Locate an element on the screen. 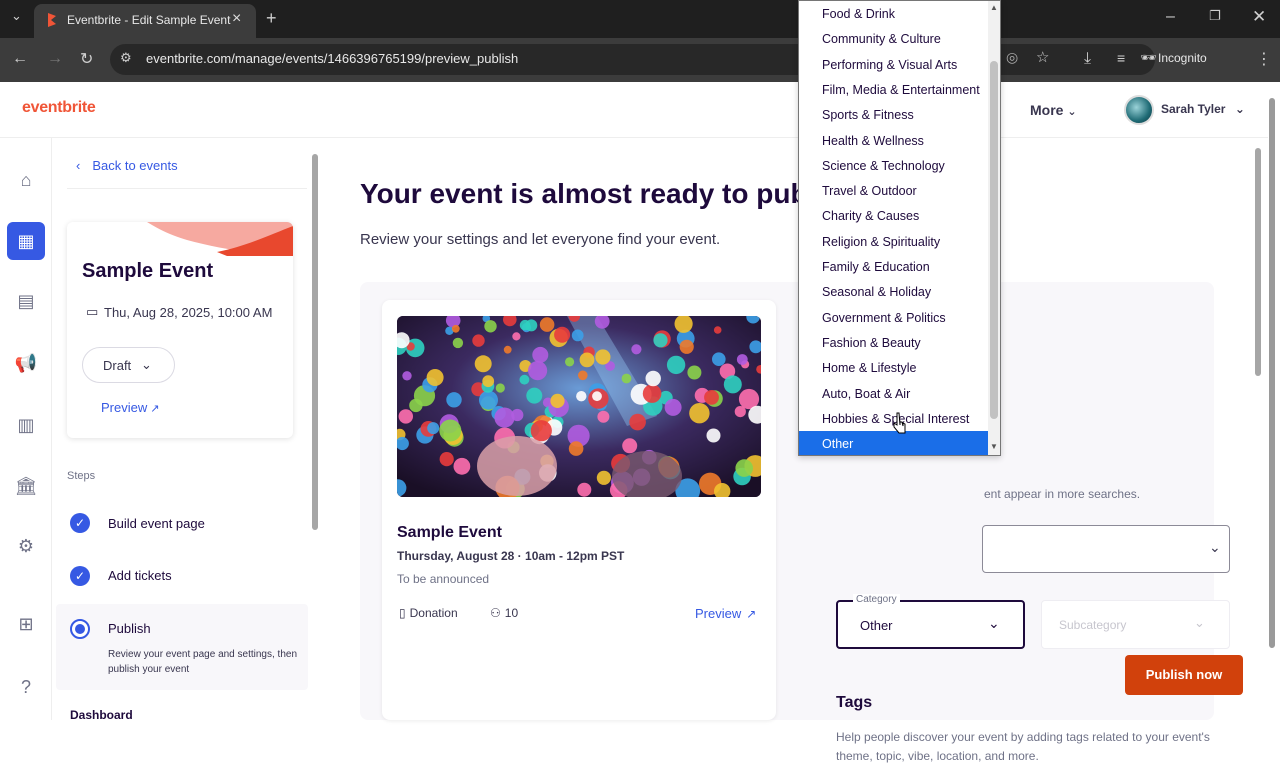  chevron-down-icon: ⌄ is located at coordinates (1215, 547).